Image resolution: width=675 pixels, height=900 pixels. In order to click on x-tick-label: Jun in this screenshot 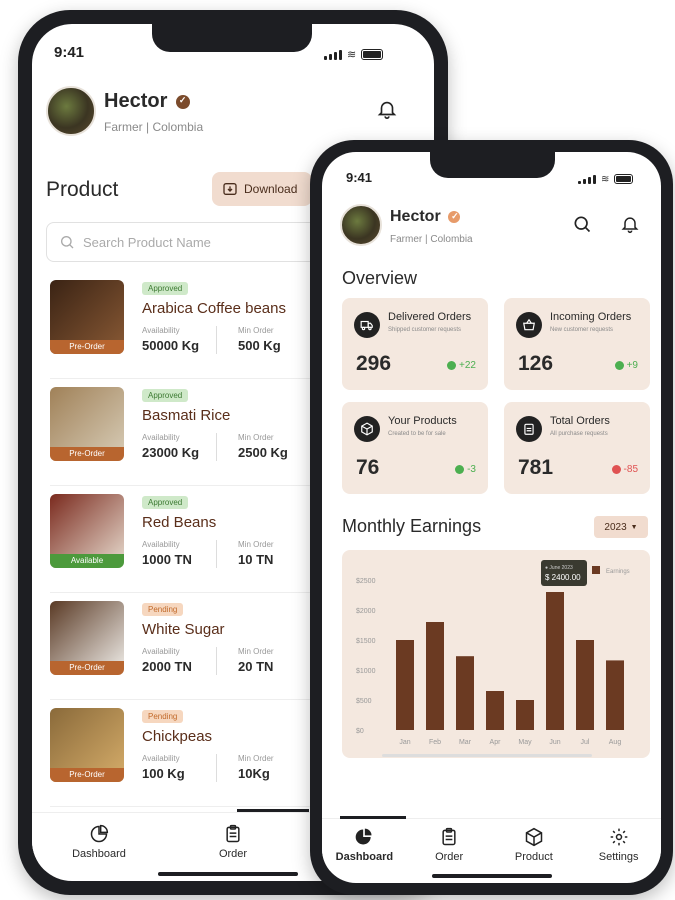, I will do `click(554, 742)`.